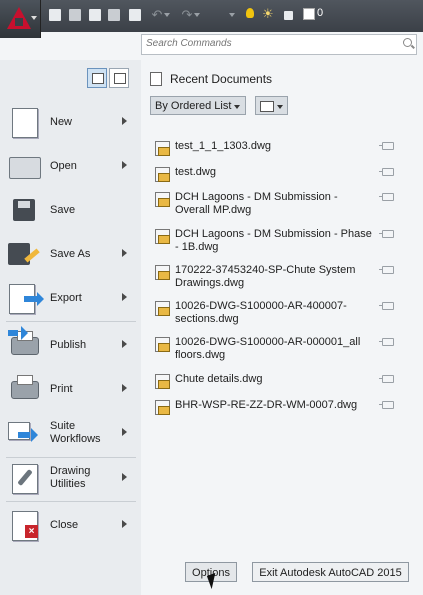 This screenshot has height=595, width=423. What do you see at coordinates (231, 15) in the screenshot?
I see `customize-dropdown-icon` at bounding box center [231, 15].